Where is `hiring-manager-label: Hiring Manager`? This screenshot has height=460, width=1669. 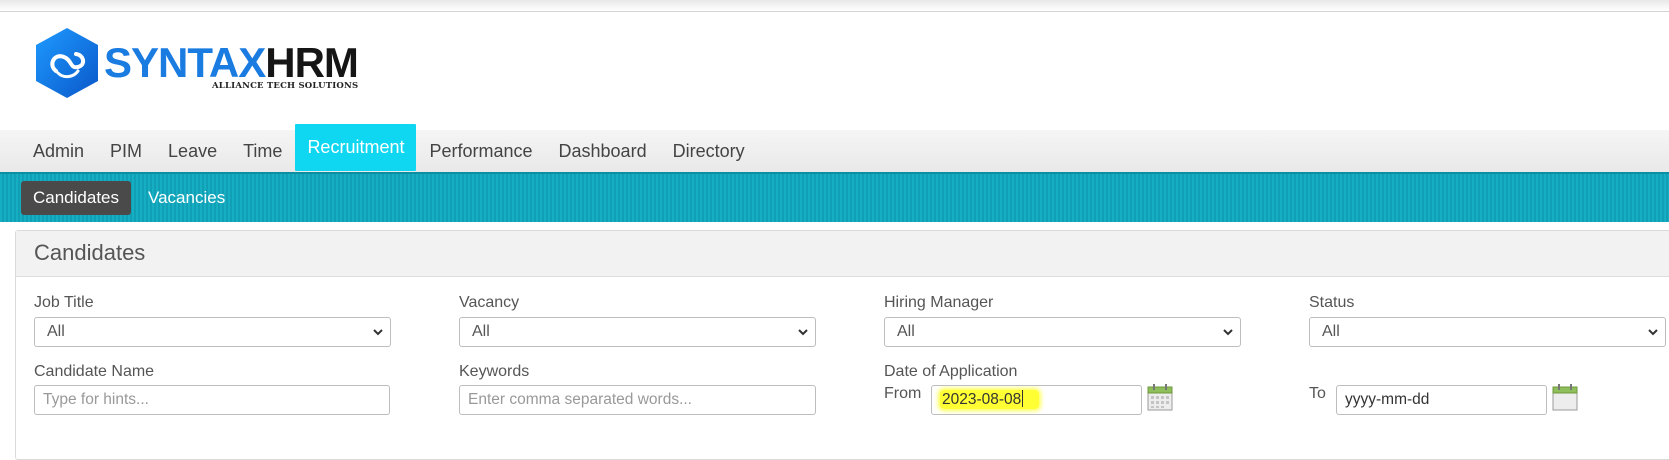
hiring-manager-label: Hiring Manager is located at coordinates (939, 302).